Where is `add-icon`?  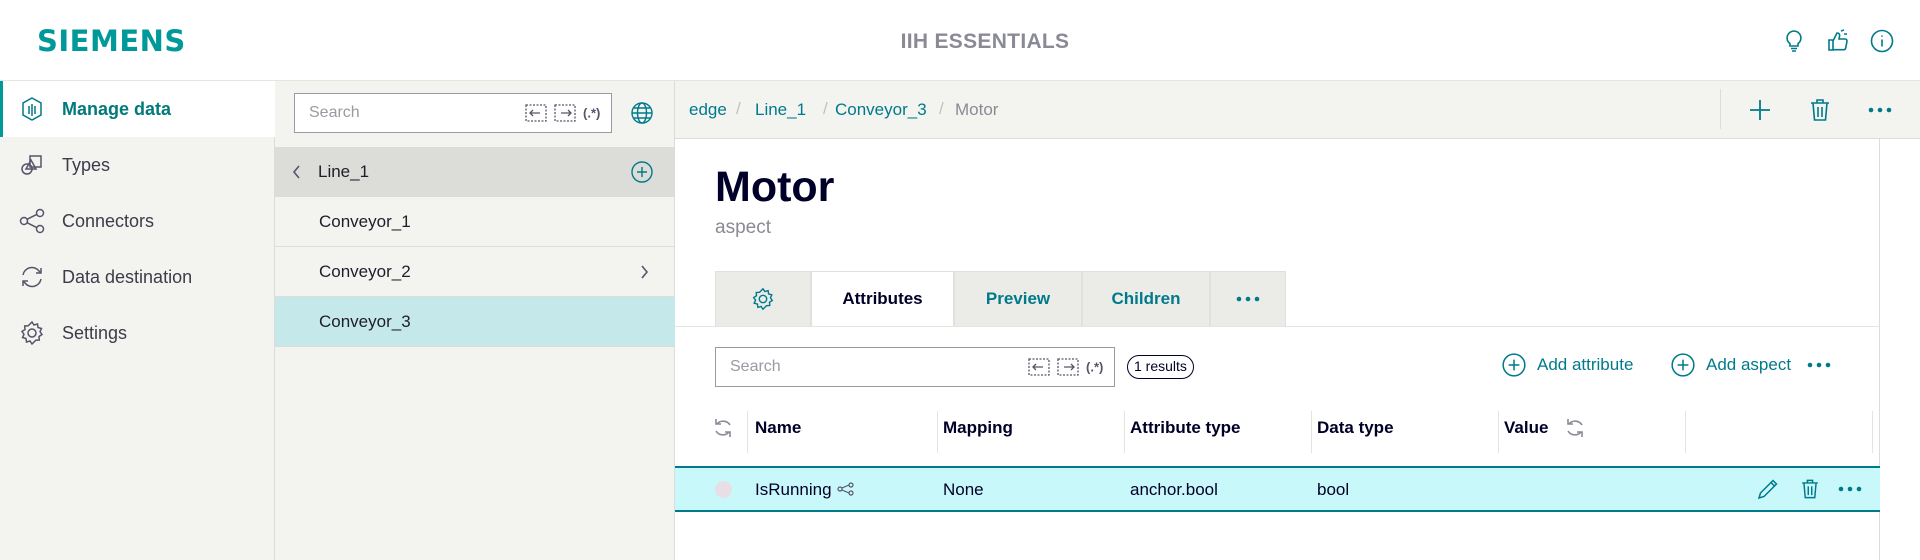 add-icon is located at coordinates (1760, 110).